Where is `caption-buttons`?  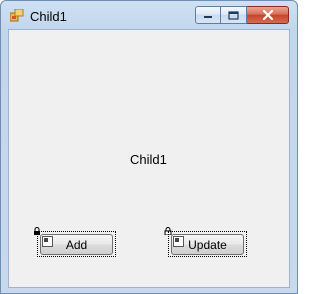
caption-buttons is located at coordinates (242, 16).